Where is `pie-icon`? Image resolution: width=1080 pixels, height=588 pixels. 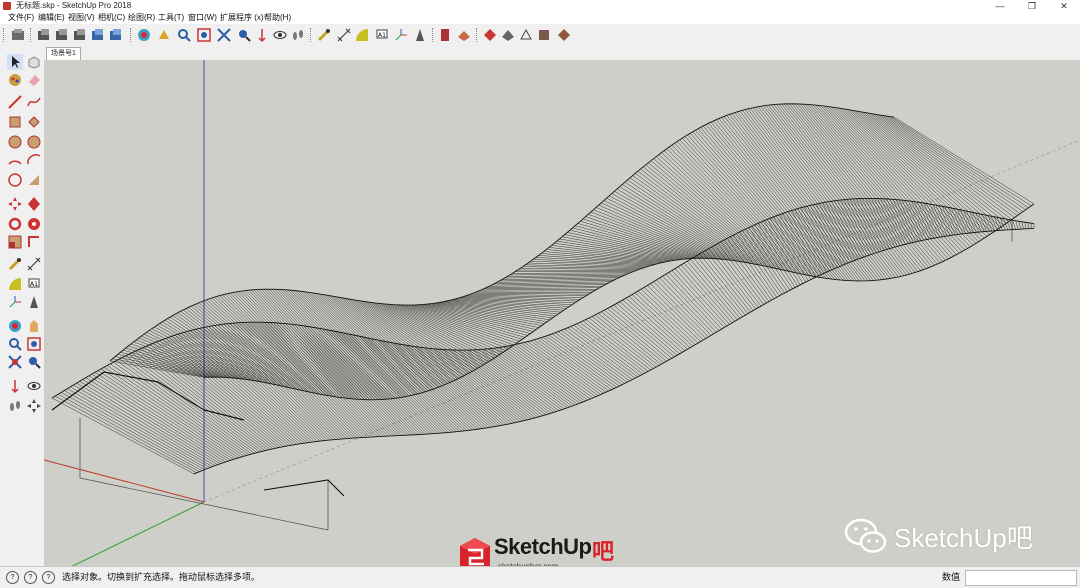
pie-icon is located at coordinates (34, 160).